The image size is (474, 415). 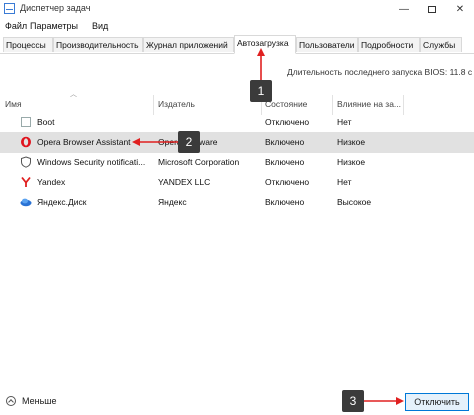 What do you see at coordinates (39, 401) in the screenshot?
I see `fewer-details-link: Меньше` at bounding box center [39, 401].